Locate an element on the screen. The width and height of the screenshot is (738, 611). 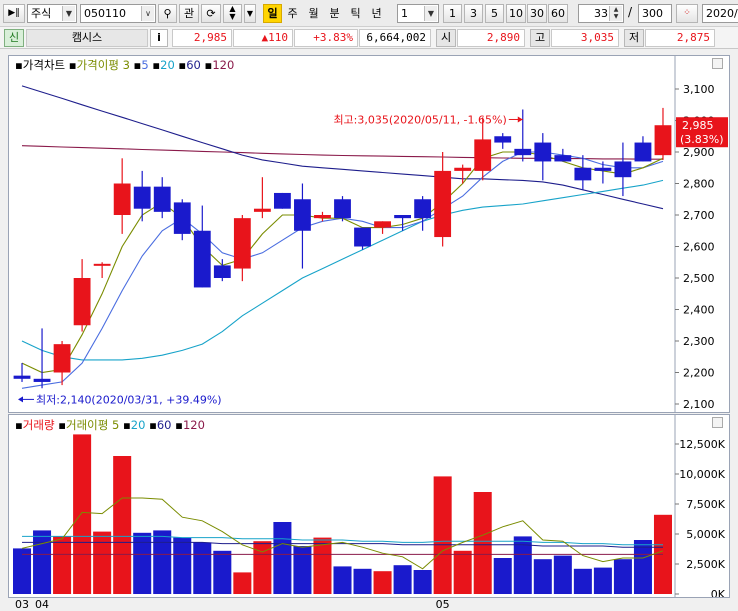
x-axis-label: 04 is located at coordinates (42, 604).